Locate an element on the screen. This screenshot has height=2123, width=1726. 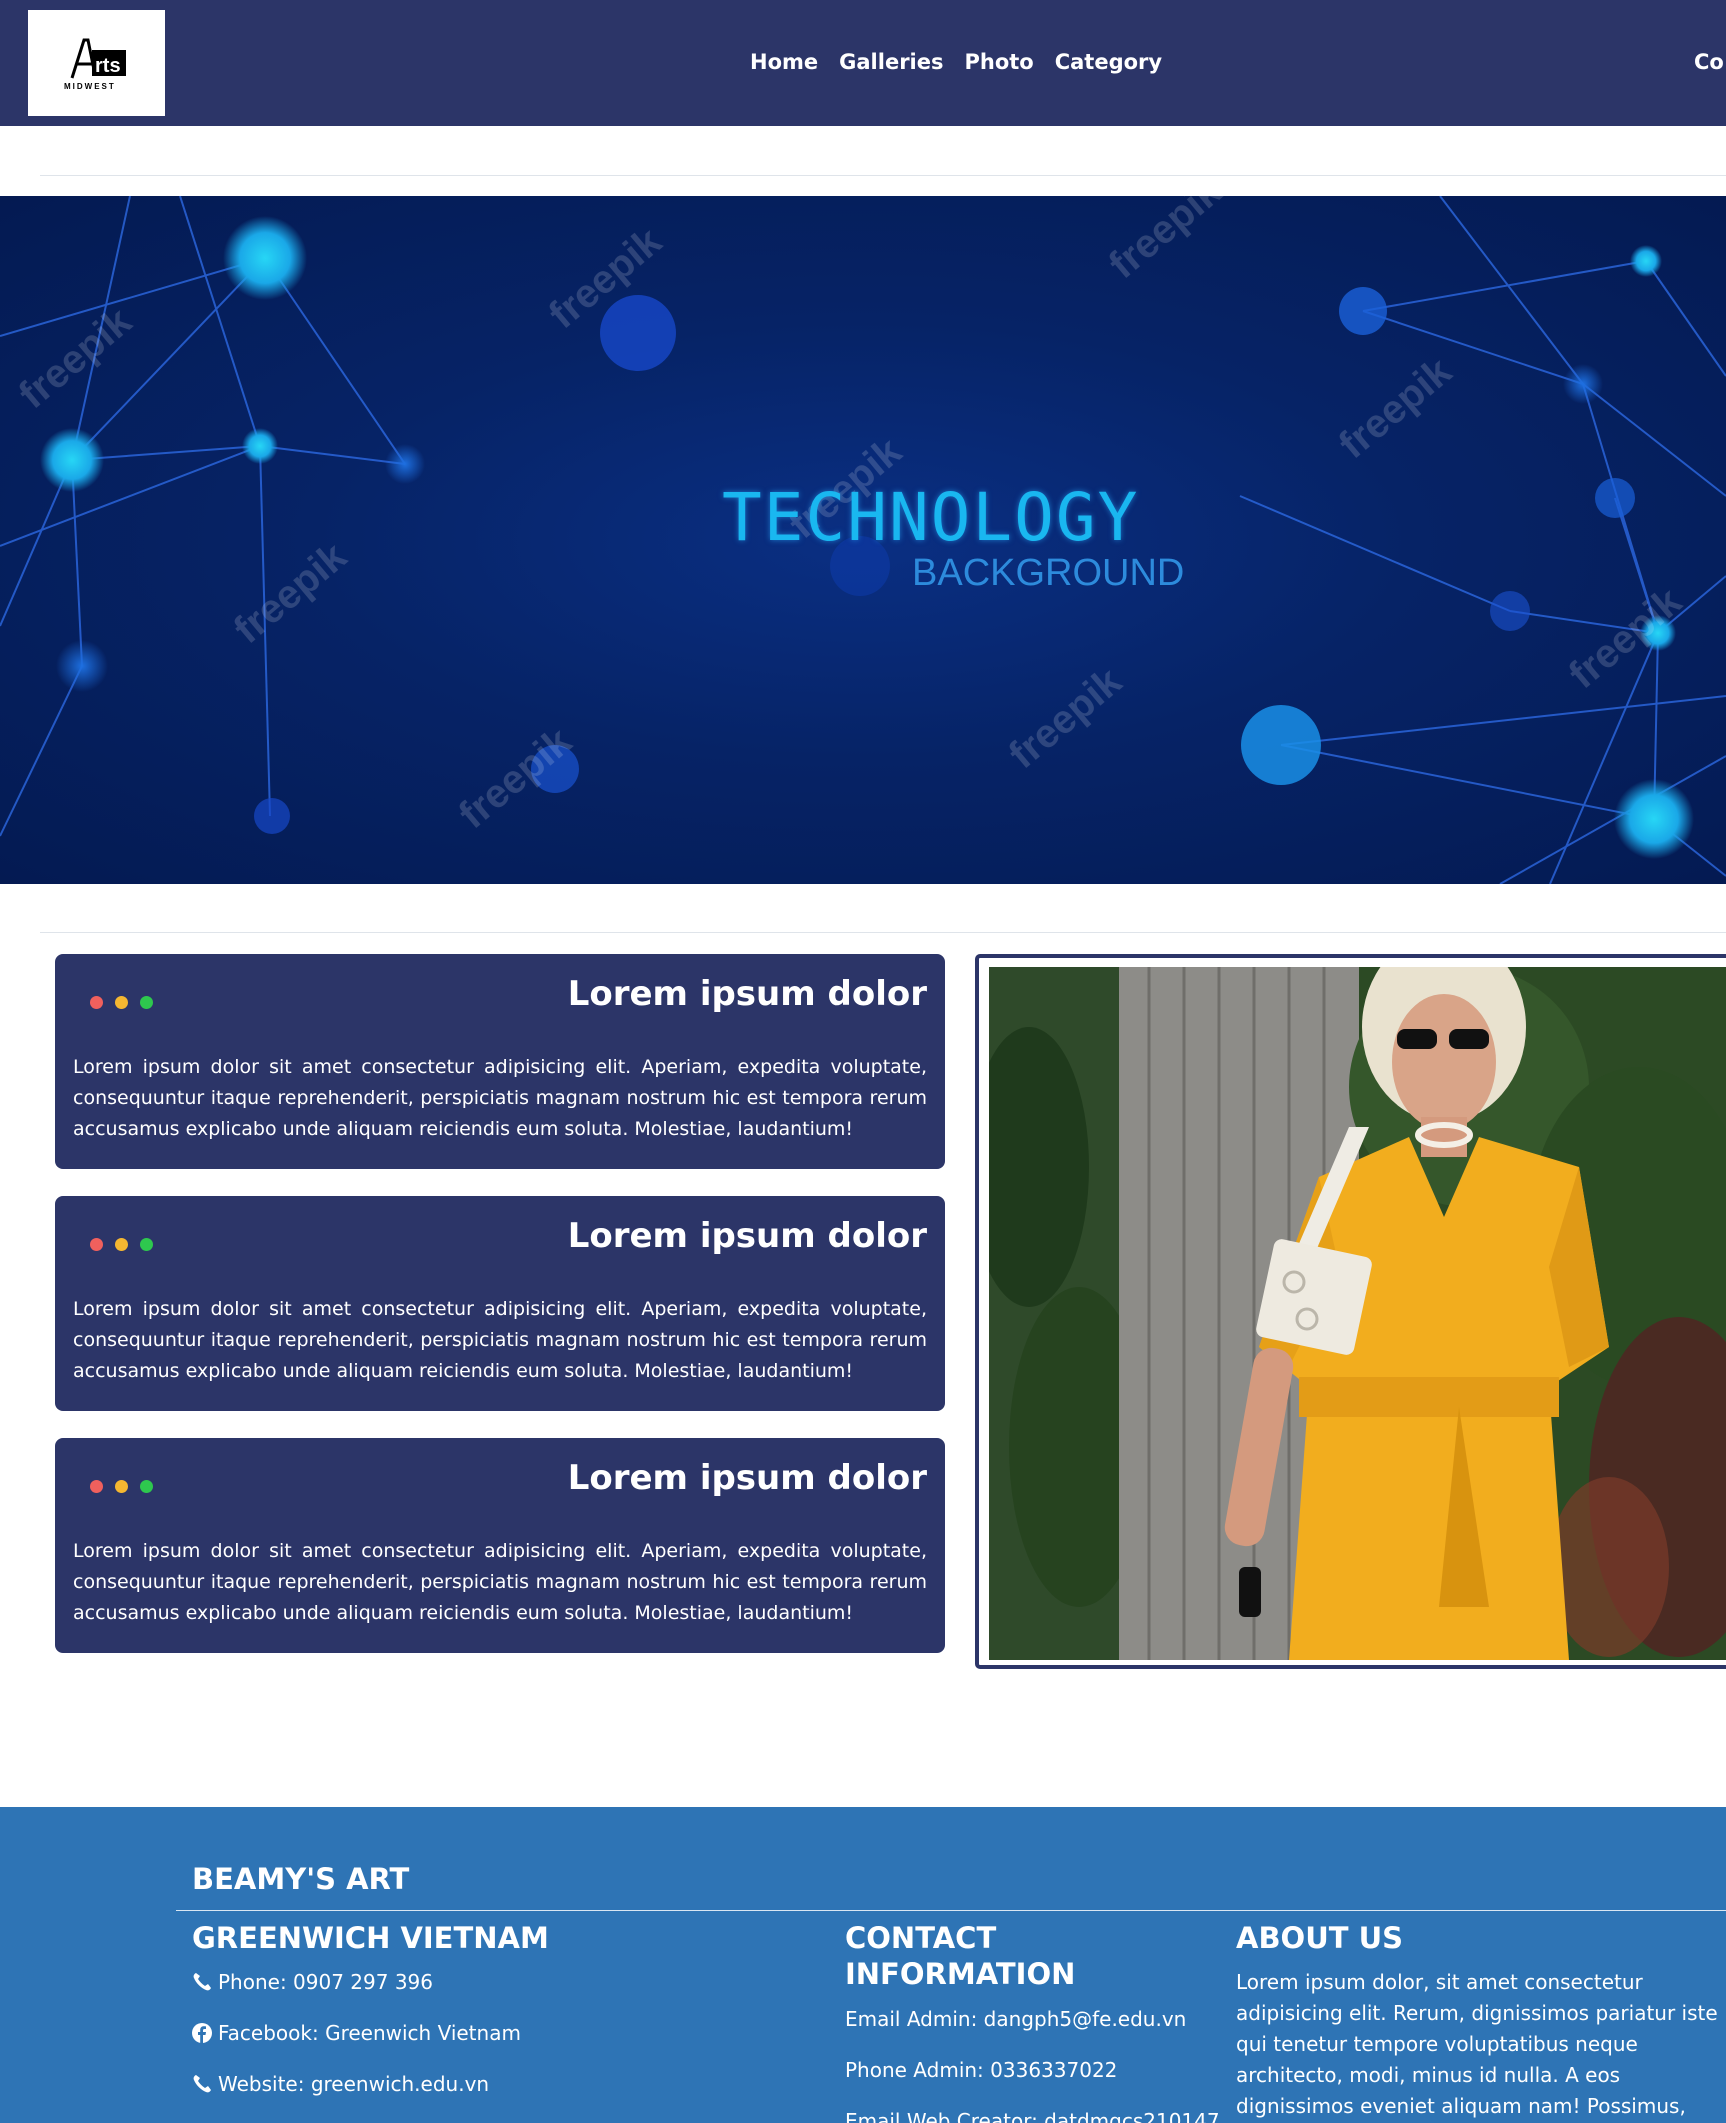
facebook-icon is located at coordinates (202, 2033).